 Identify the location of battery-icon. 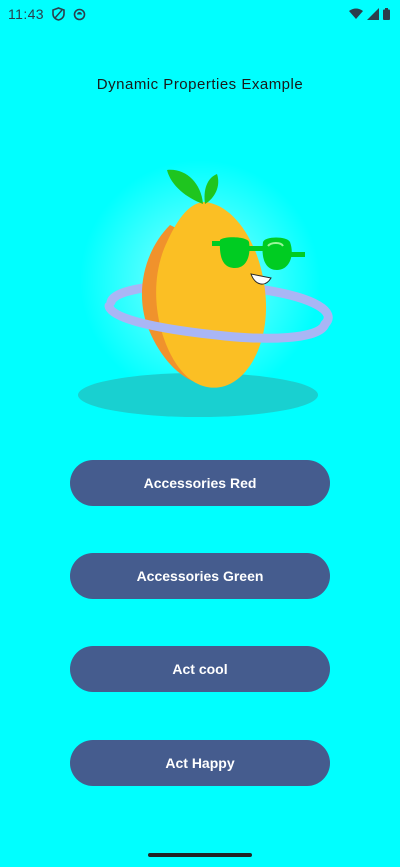
(386, 14).